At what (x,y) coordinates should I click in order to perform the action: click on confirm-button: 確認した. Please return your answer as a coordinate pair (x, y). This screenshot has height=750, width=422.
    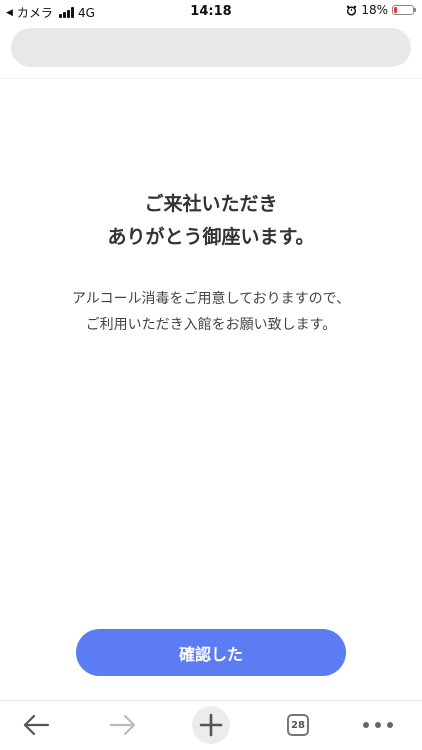
    Looking at the image, I should click on (211, 652).